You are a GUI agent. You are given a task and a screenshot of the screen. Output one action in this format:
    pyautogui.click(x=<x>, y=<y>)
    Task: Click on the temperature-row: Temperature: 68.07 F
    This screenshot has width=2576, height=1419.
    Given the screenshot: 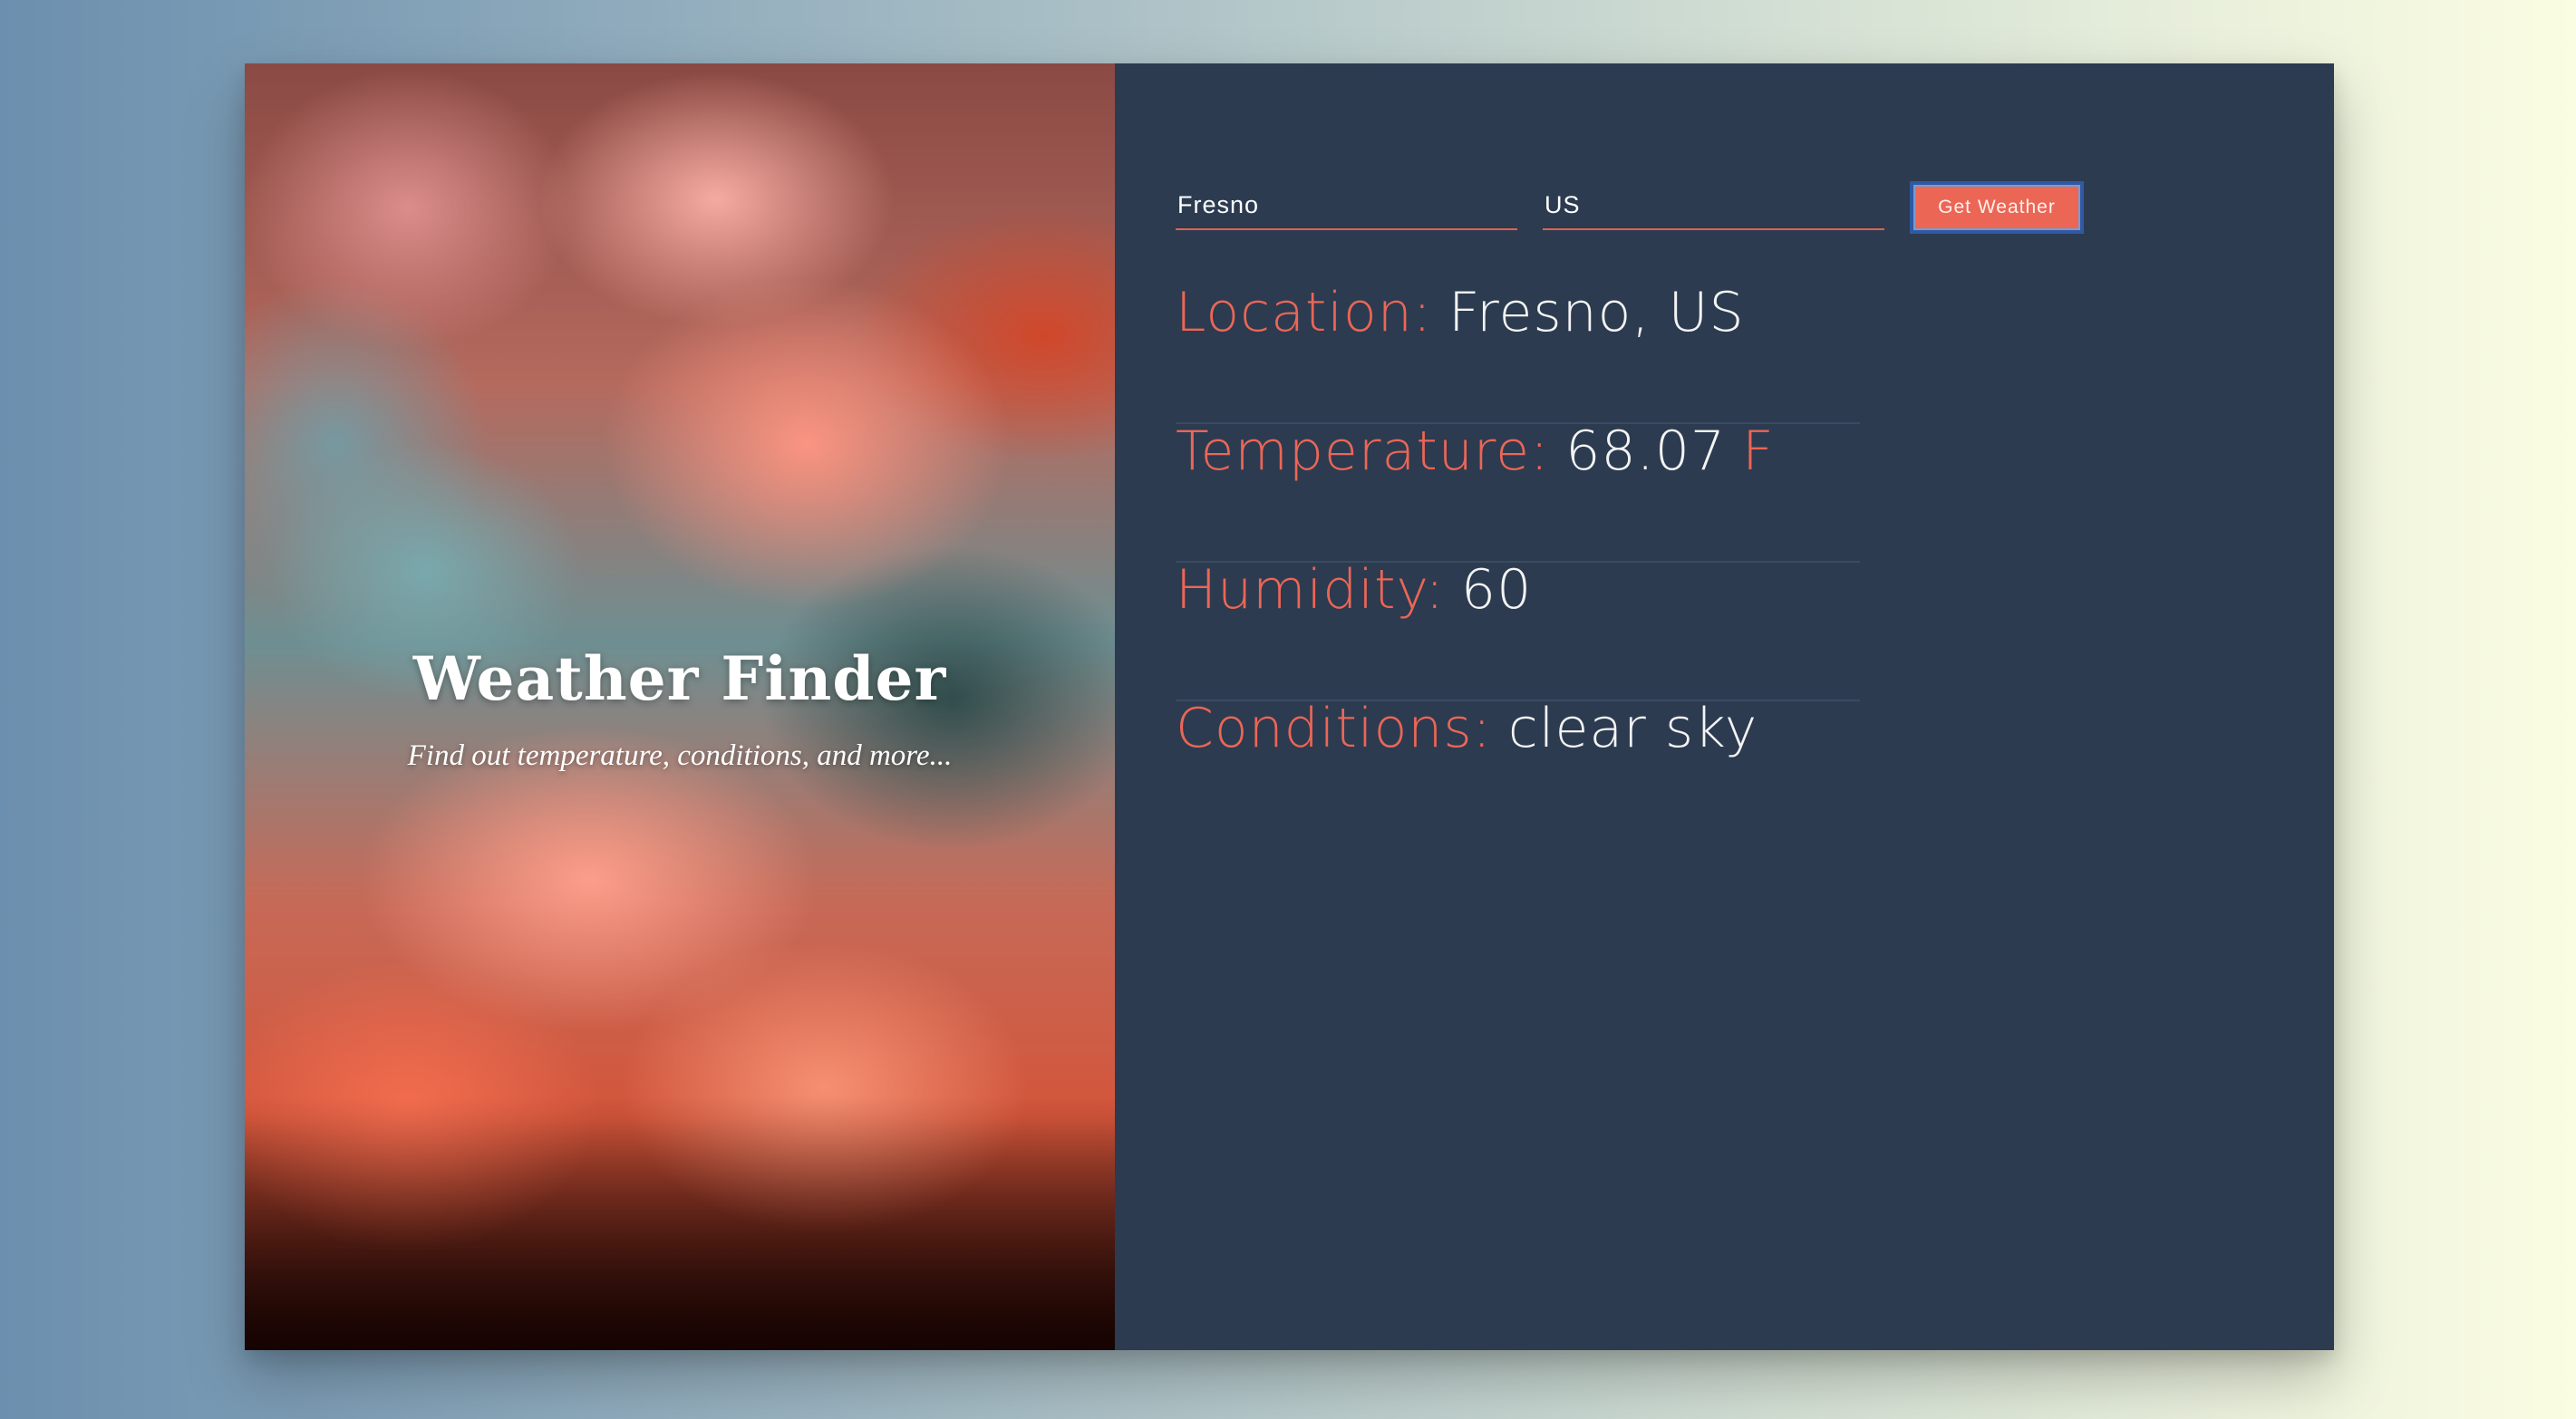 What is the action you would take?
    pyautogui.click(x=1518, y=494)
    